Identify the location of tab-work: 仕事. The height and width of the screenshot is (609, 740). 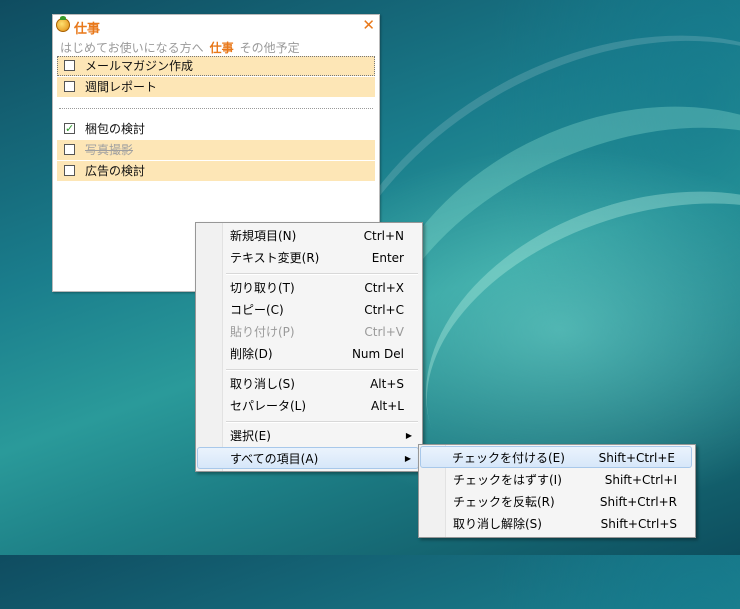
(222, 48).